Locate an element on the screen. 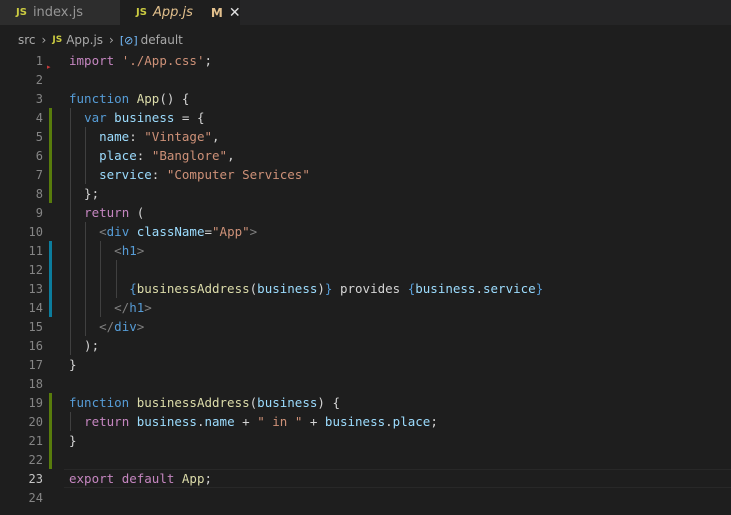  line-number: 1 is located at coordinates (39, 60).